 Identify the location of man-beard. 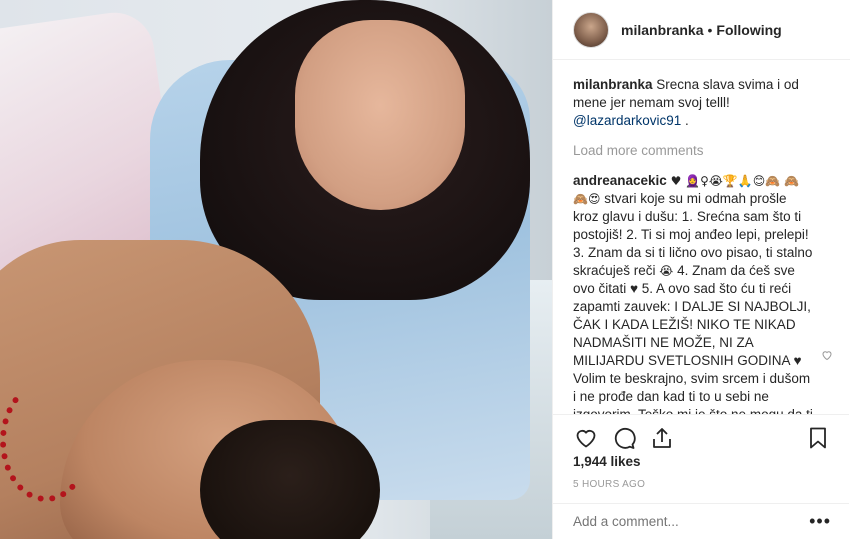
(290, 479).